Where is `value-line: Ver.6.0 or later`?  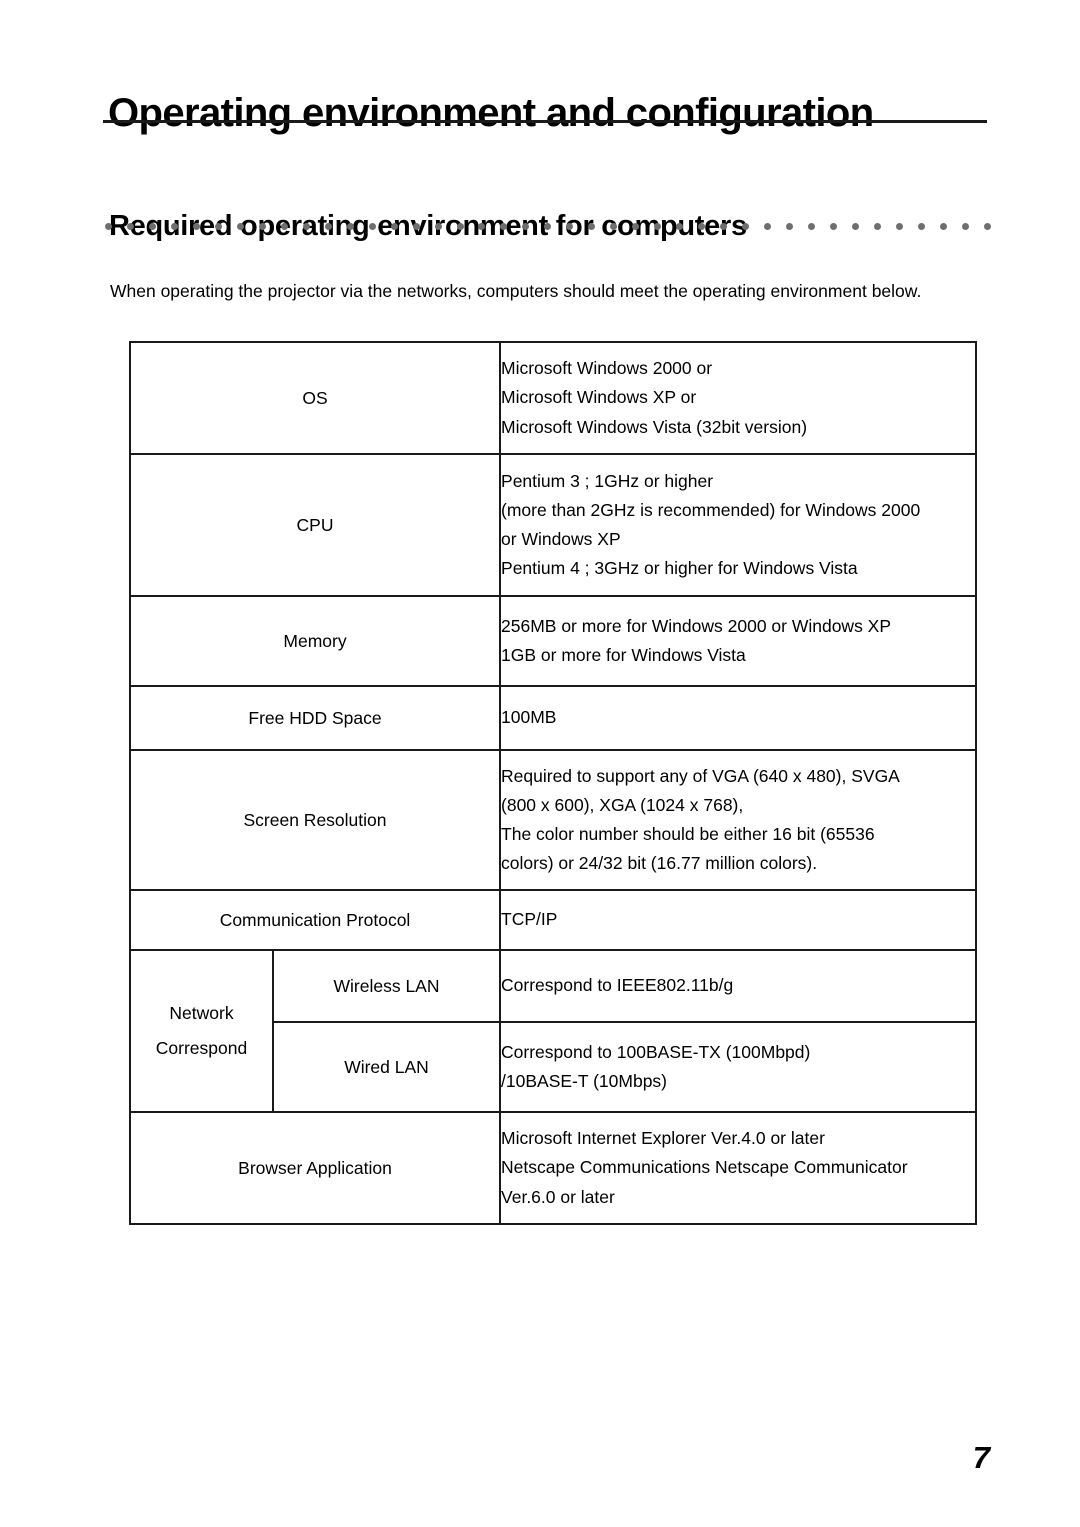 value-line: Ver.6.0 or later is located at coordinates (558, 1196).